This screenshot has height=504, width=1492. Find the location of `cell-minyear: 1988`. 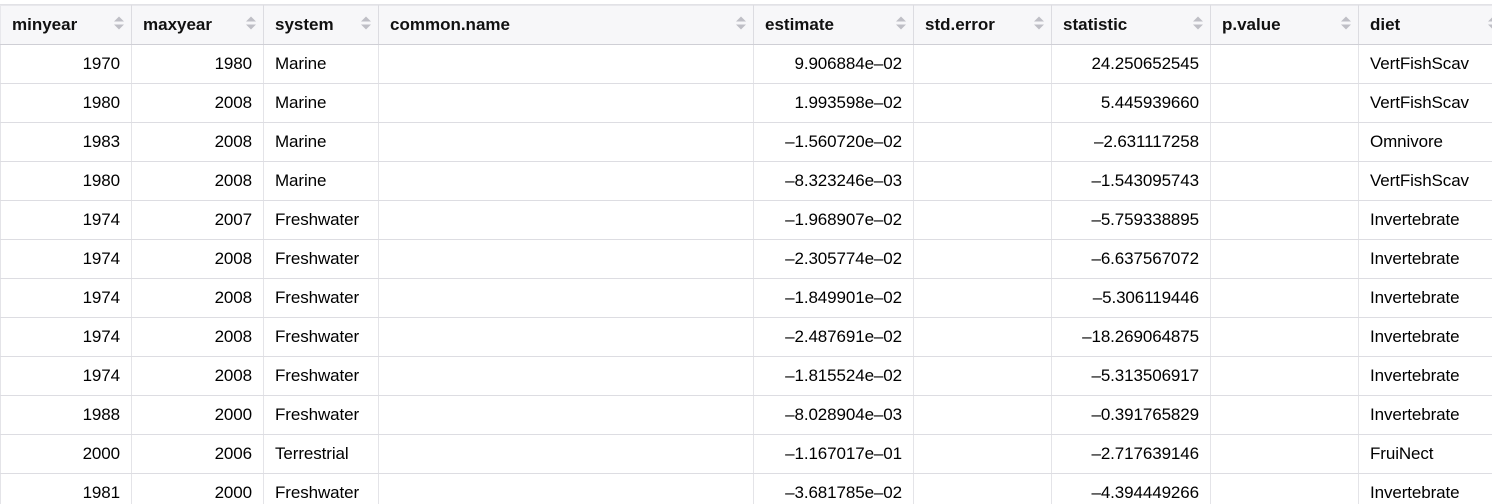

cell-minyear: 1988 is located at coordinates (66, 415).